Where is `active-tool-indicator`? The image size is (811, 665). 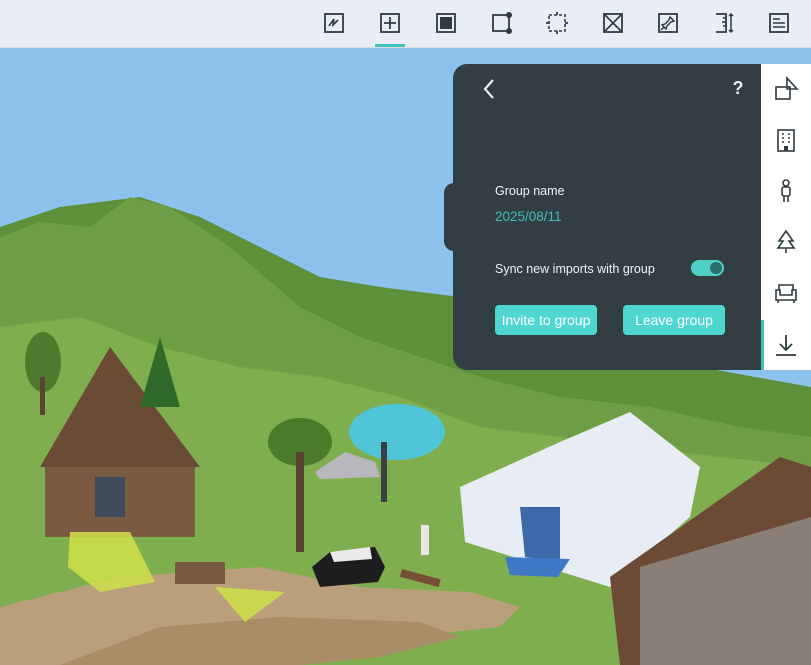
active-tool-indicator is located at coordinates (390, 45).